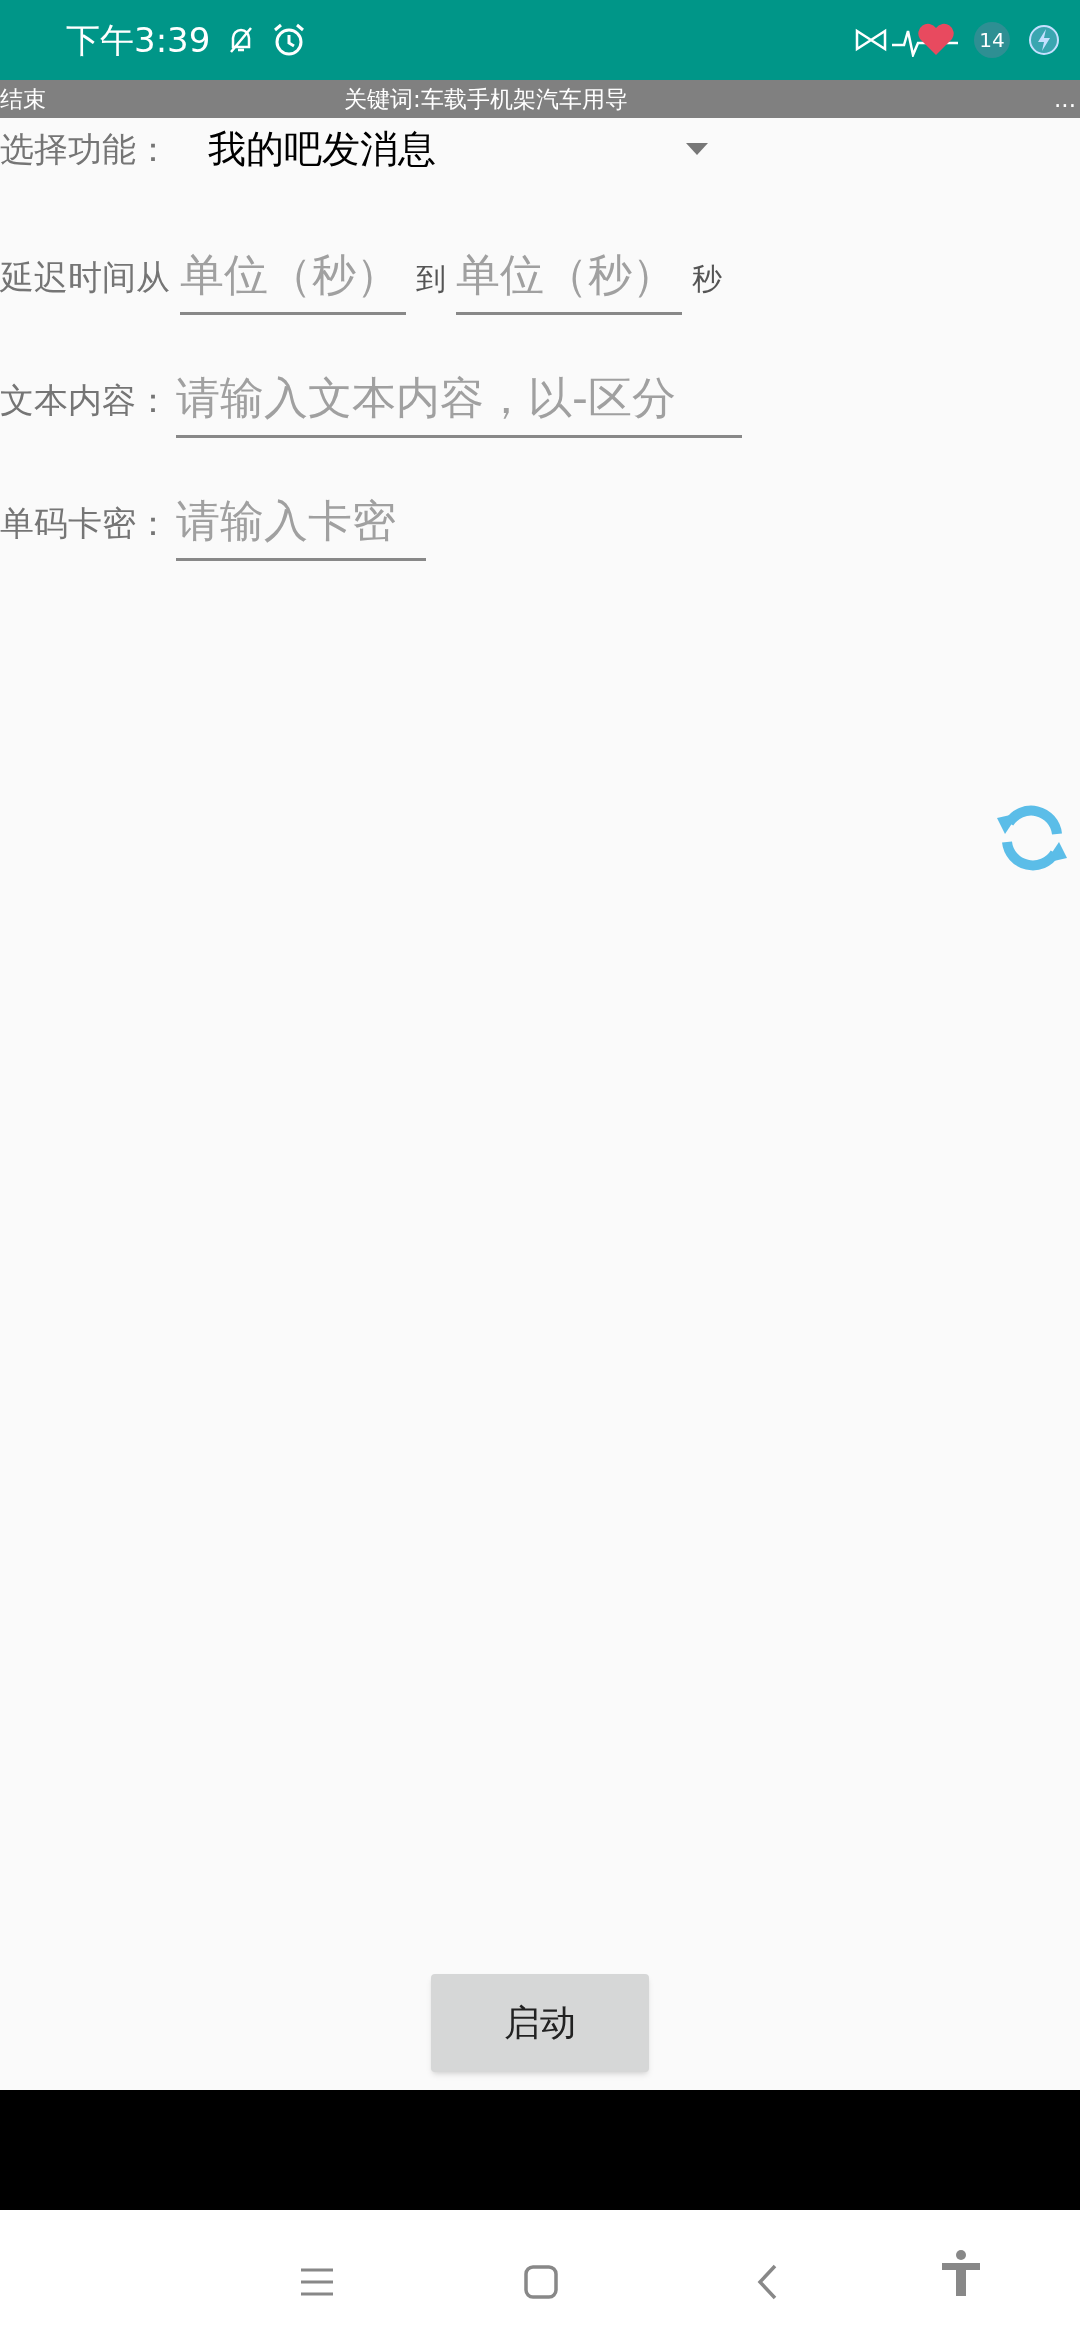  Describe the element at coordinates (317, 2282) in the screenshot. I see `menu-icon` at that location.